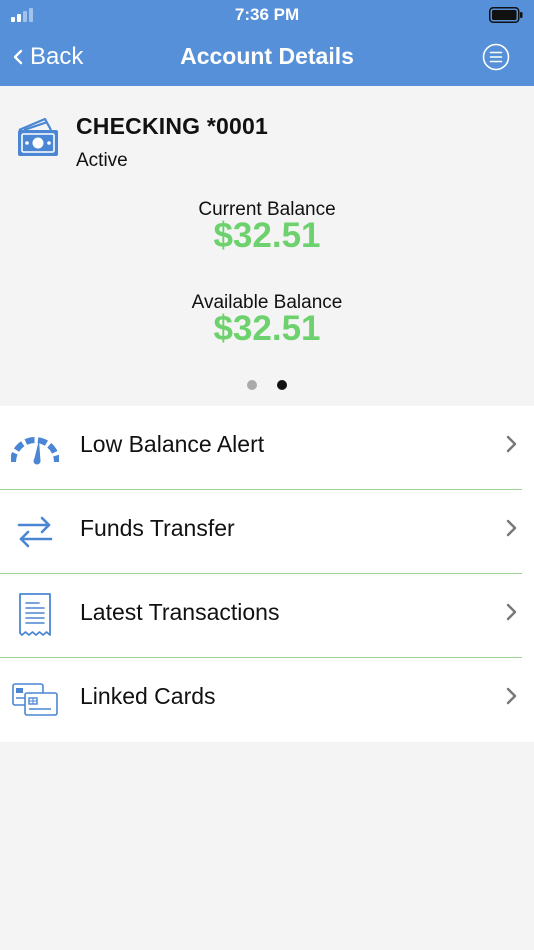 The width and height of the screenshot is (534, 950). What do you see at coordinates (35, 614) in the screenshot?
I see `receipt-icon` at bounding box center [35, 614].